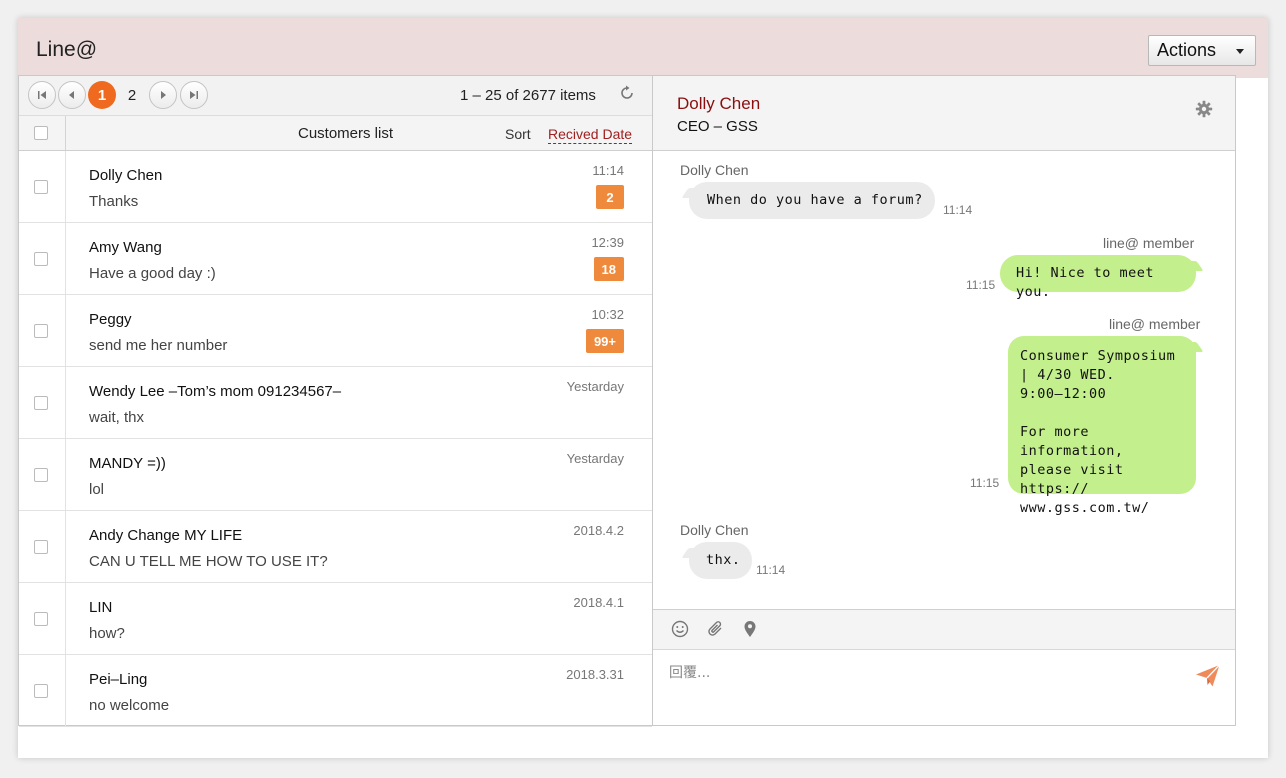 Image resolution: width=1286 pixels, height=778 pixels. Describe the element at coordinates (627, 95) in the screenshot. I see `refresh-icon` at that location.